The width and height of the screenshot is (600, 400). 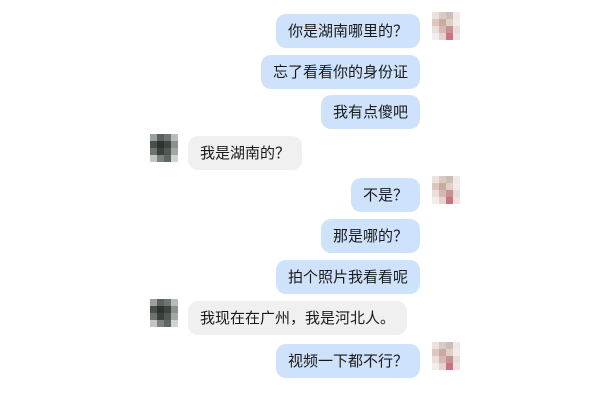 I want to click on message-bubble: 我现在在广州，我是河北人。, so click(x=298, y=318).